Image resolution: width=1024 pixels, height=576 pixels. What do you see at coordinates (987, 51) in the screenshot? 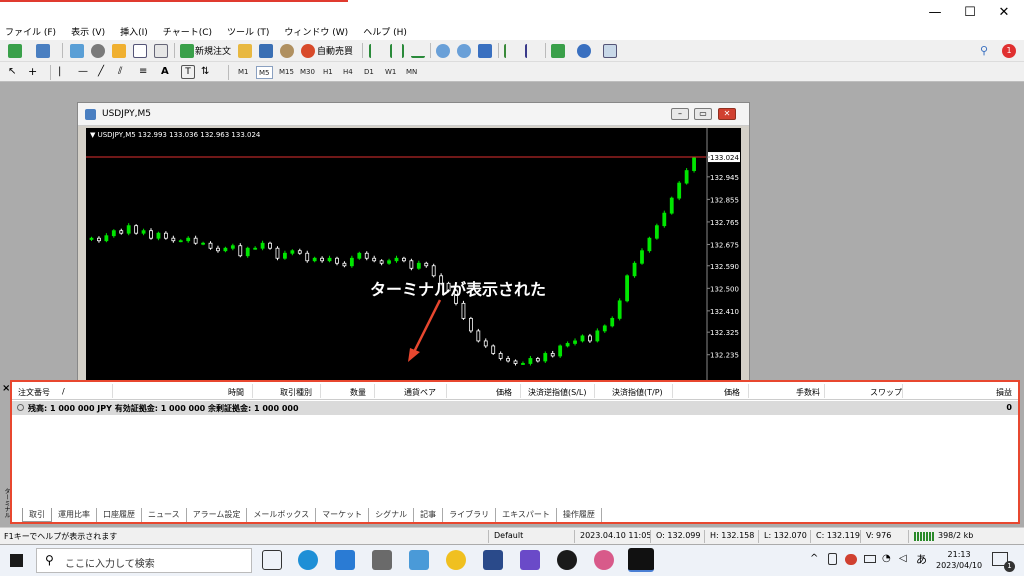
I see `search-icon: ⚲` at bounding box center [987, 51].